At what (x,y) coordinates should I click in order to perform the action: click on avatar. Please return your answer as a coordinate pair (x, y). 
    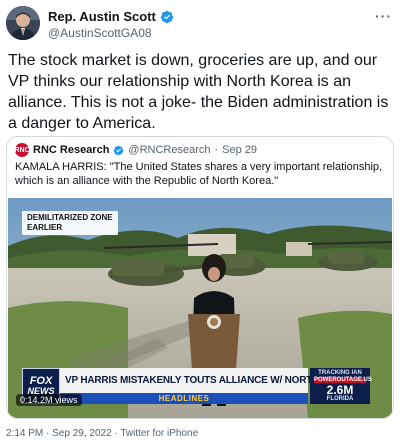
    Looking at the image, I should click on (23, 23).